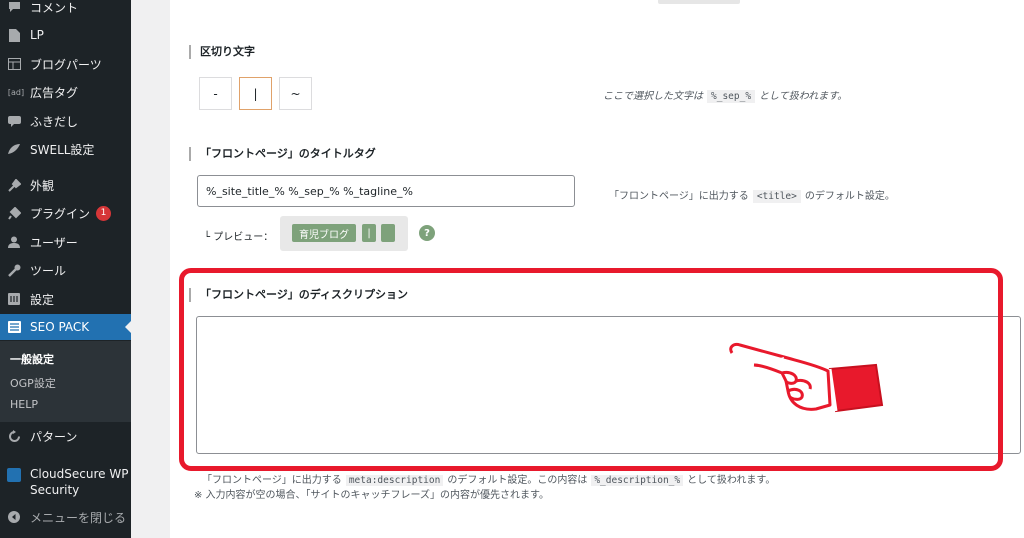 Image resolution: width=1024 pixels, height=538 pixels. What do you see at coordinates (14, 270) in the screenshot?
I see `tool-icon` at bounding box center [14, 270].